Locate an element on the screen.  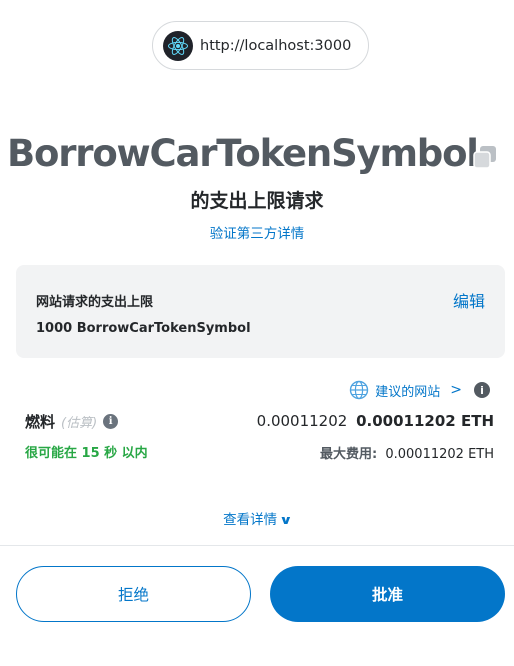
chevron-down-icon: ∨ is located at coordinates (286, 520).